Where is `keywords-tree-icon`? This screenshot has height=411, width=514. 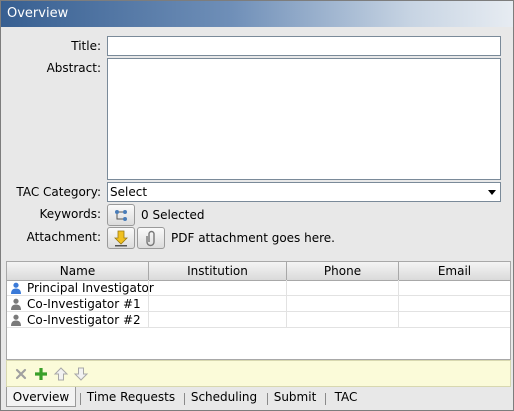
keywords-tree-icon is located at coordinates (121, 215).